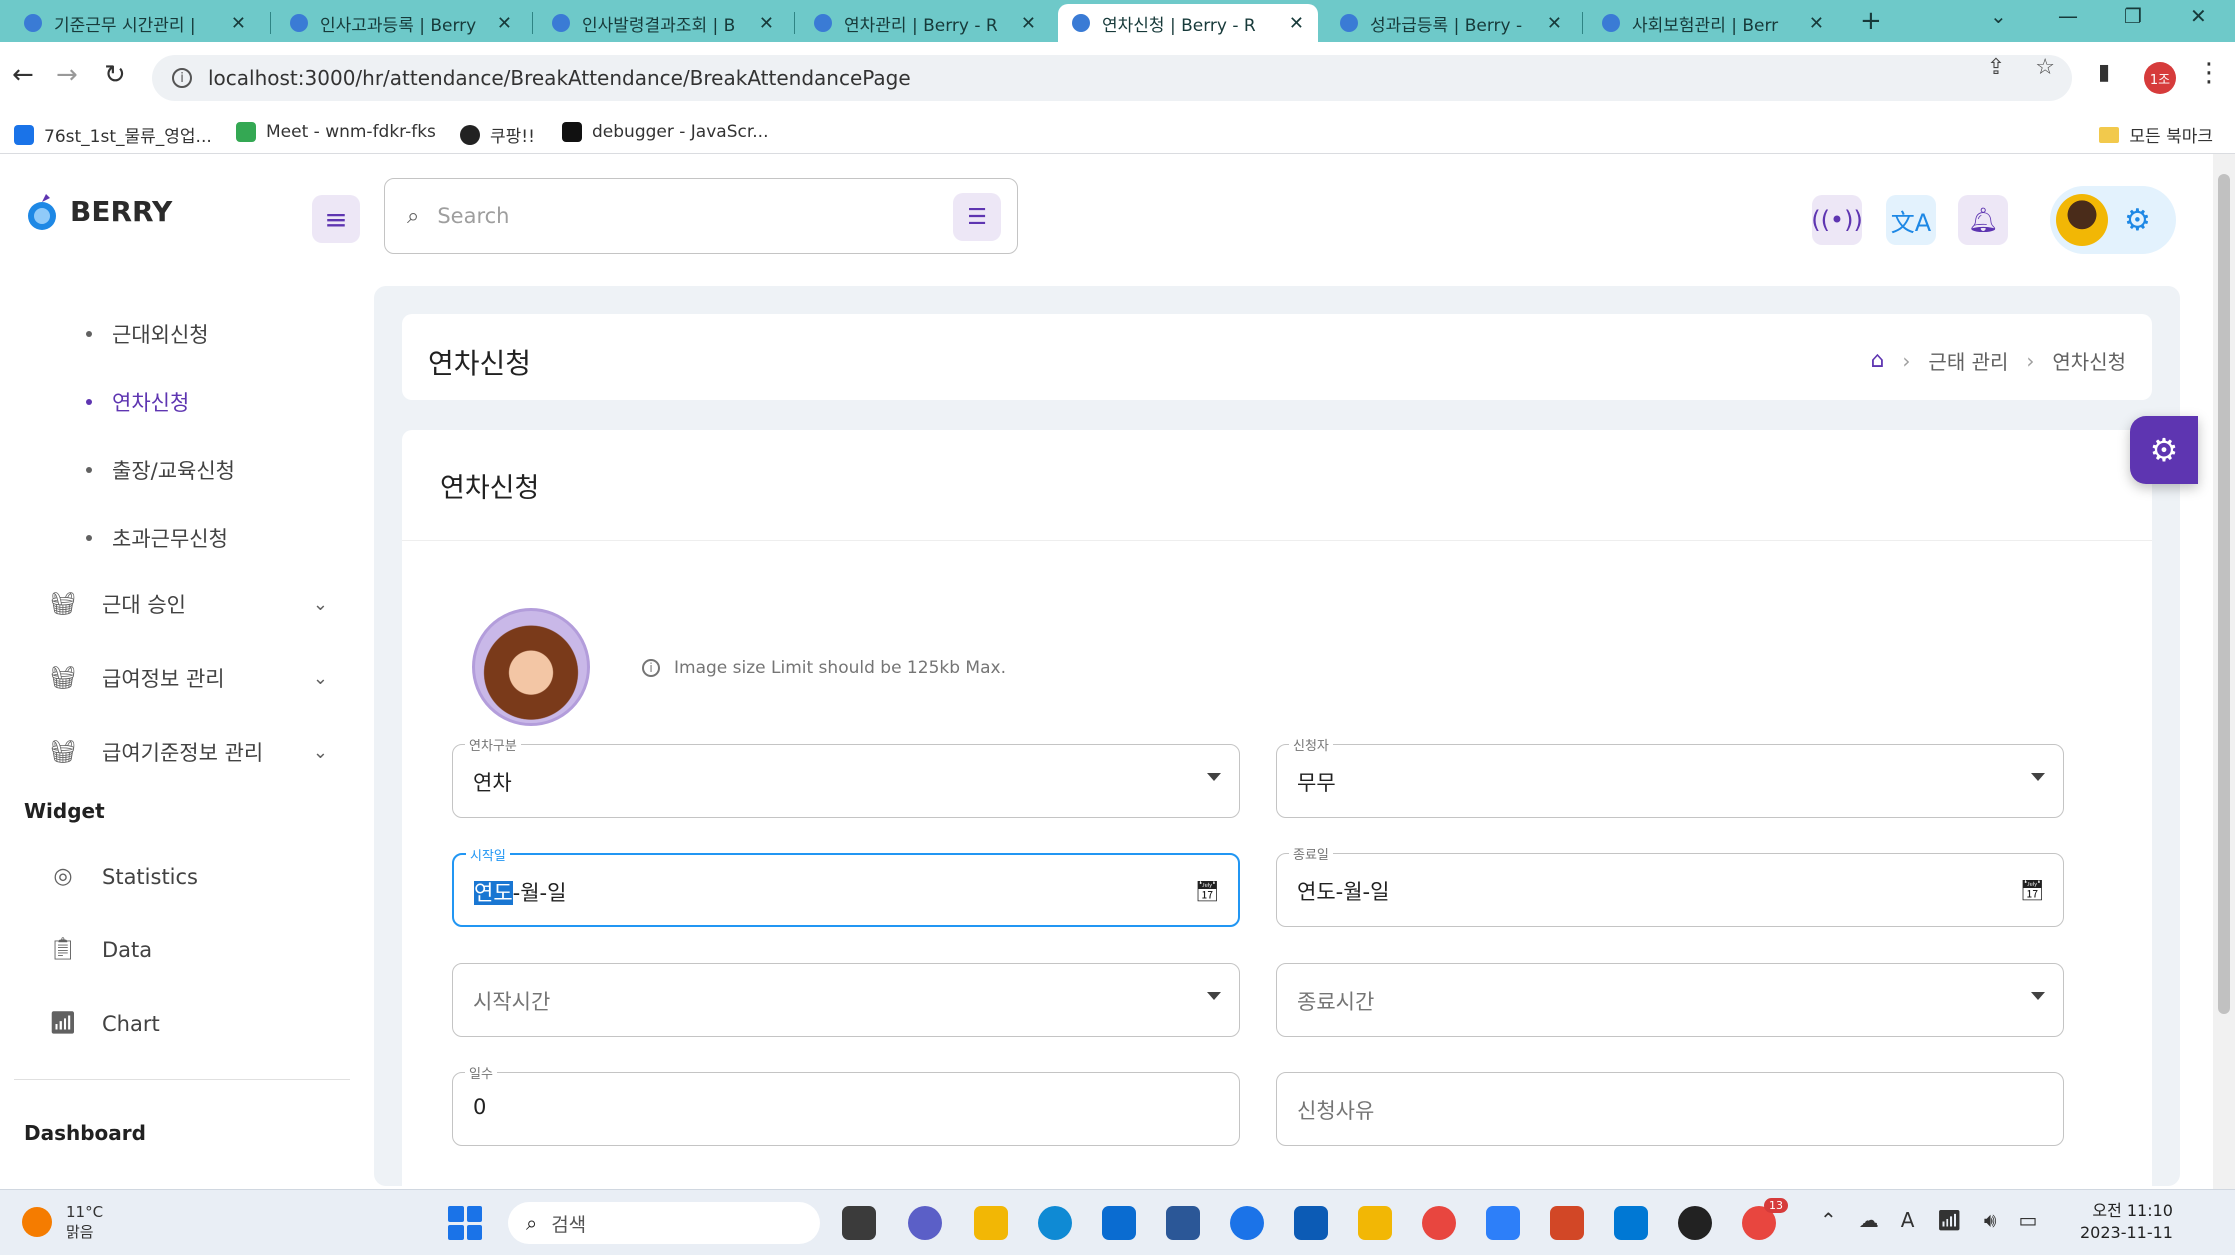 The height and width of the screenshot is (1255, 2235). Describe the element at coordinates (336, 132) in the screenshot. I see `bookmark-item: Meet - wnm-fdkr-fks` at that location.